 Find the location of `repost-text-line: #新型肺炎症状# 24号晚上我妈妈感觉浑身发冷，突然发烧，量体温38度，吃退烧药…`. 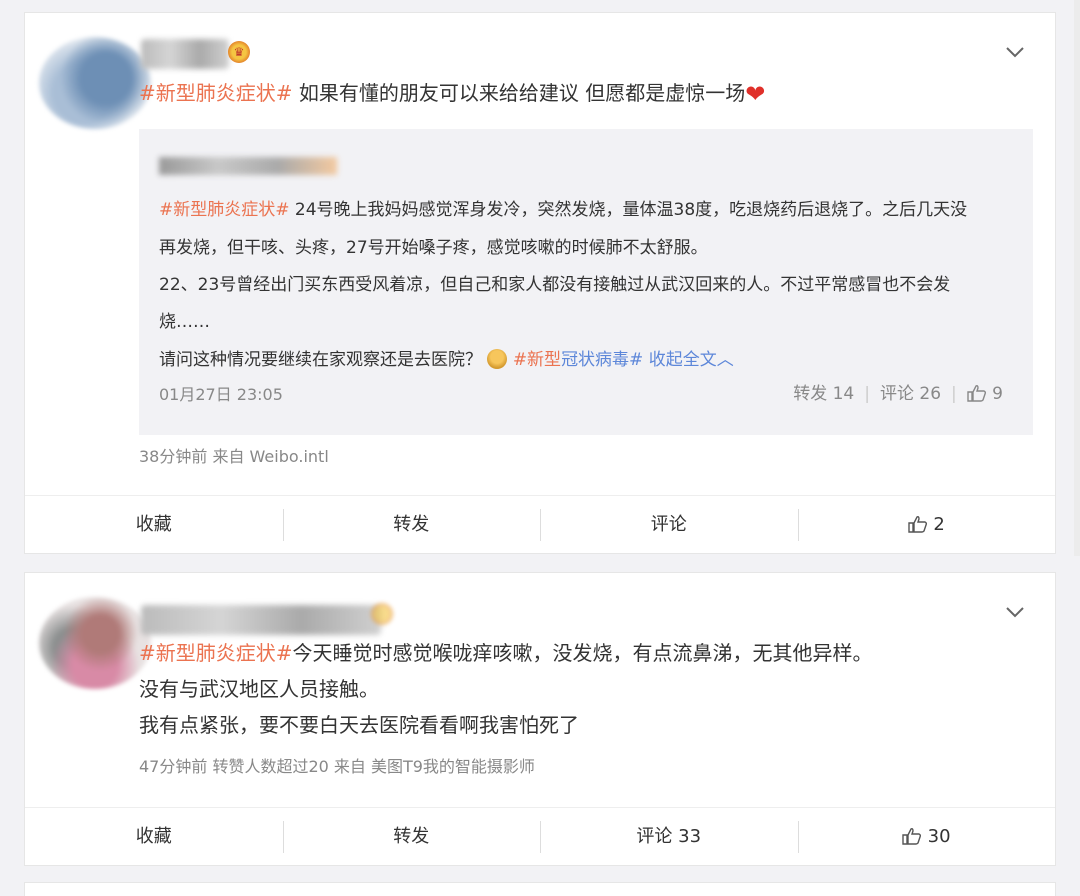

repost-text-line: #新型肺炎症状# 24号晚上我妈妈感觉浑身发冷，突然发烧，量体温38度，吃退烧药… is located at coordinates (563, 207).